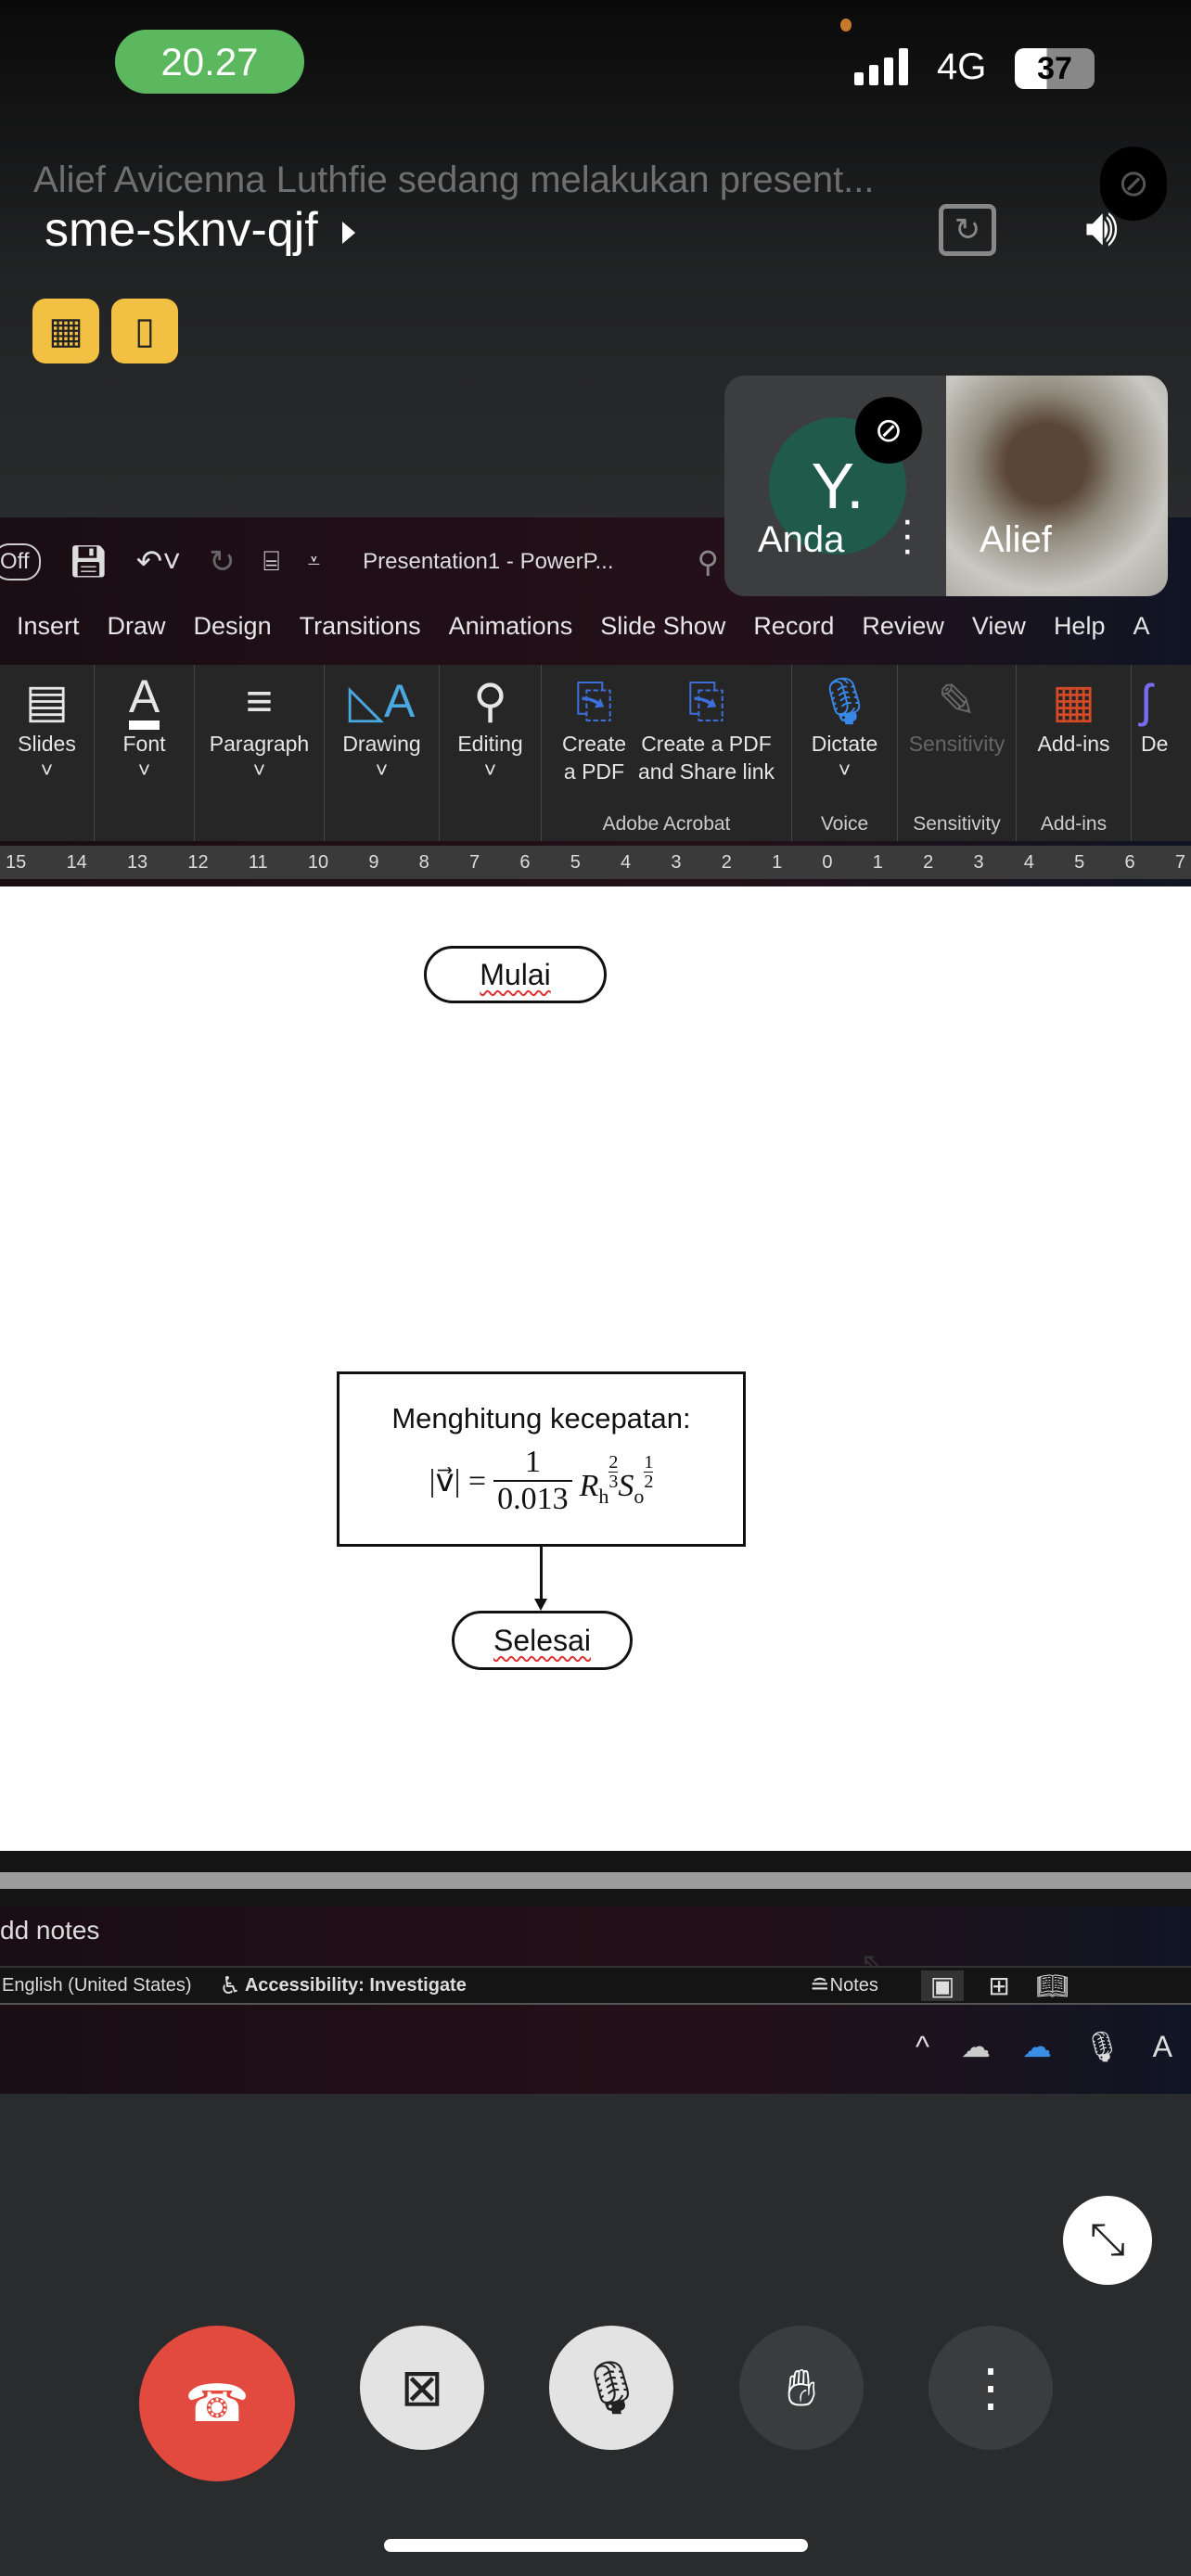  Describe the element at coordinates (422, 2388) in the screenshot. I see `camera-toggle-button: ⊠` at that location.